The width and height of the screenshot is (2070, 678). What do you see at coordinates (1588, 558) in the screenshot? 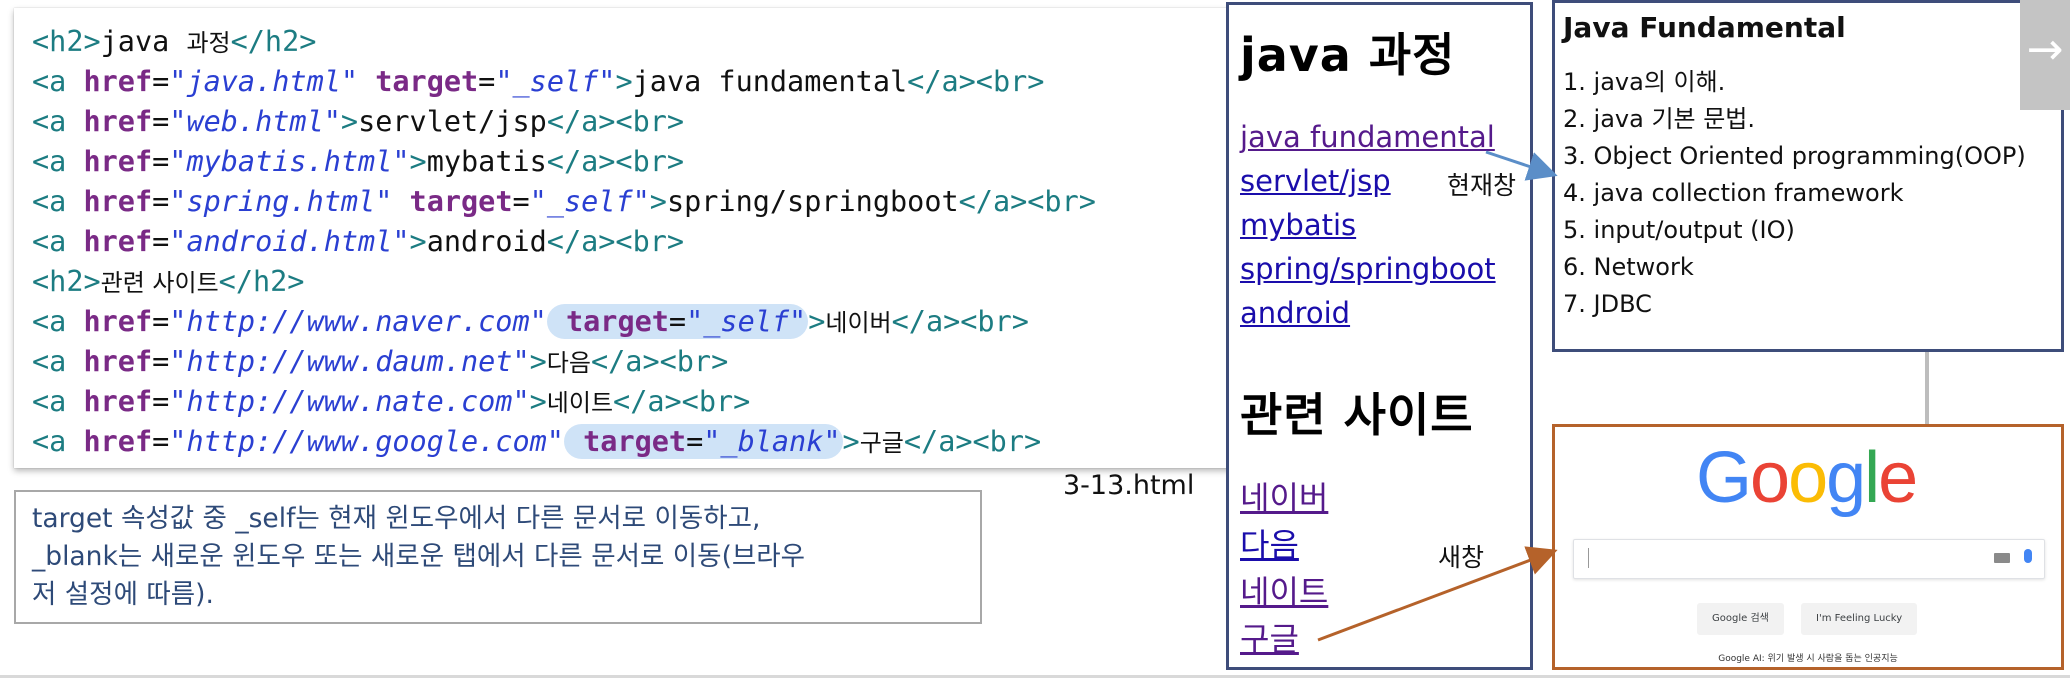
I see `text-cursor` at bounding box center [1588, 558].